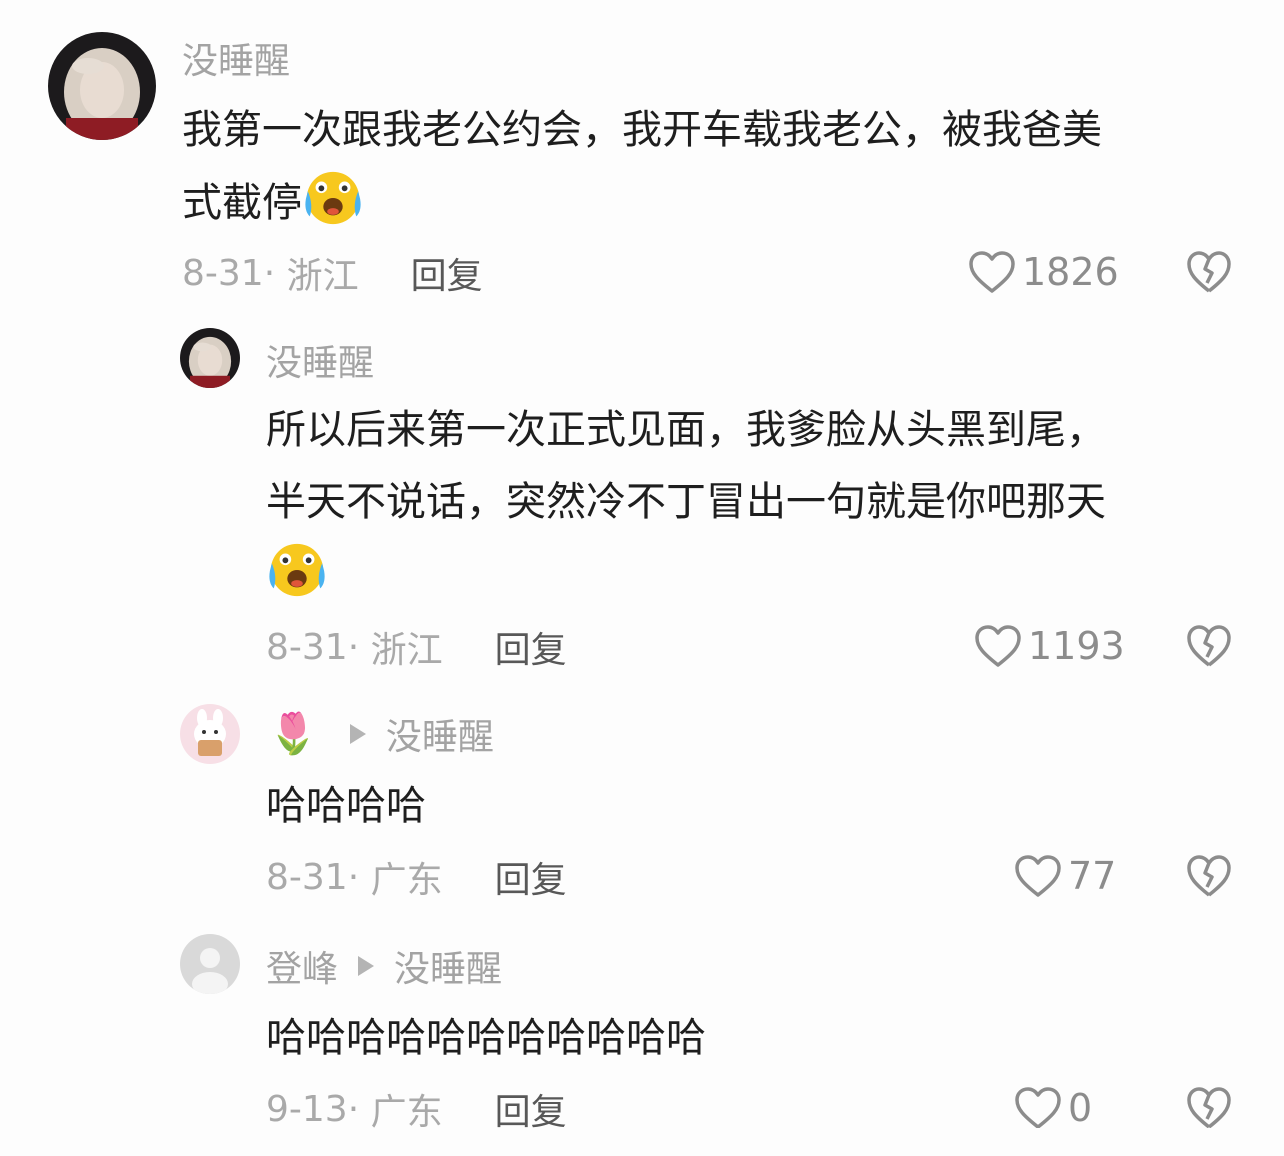 The width and height of the screenshot is (1284, 1156). Describe the element at coordinates (307, 1109) in the screenshot. I see `comment-date: 9-13` at that location.